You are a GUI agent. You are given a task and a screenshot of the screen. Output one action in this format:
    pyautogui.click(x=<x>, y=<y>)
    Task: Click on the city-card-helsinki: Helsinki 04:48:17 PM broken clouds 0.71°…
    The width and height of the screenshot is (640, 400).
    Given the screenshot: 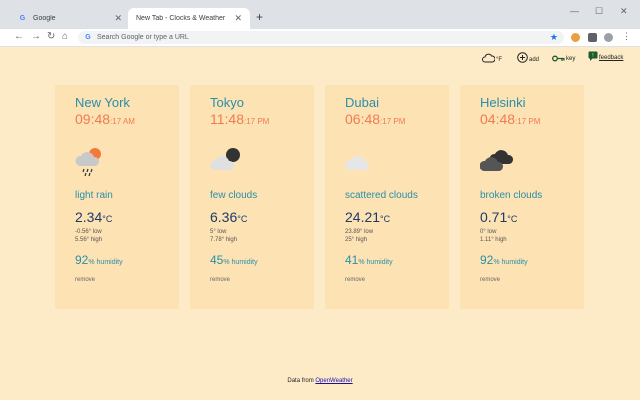 What is the action you would take?
    pyautogui.click(x=522, y=197)
    